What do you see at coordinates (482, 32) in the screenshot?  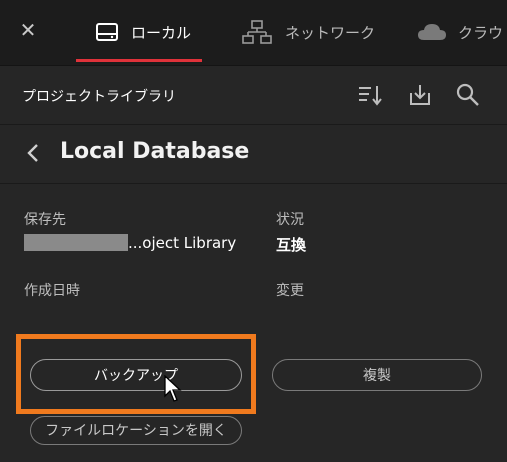 I see `tab-cloud-label: クラウド` at bounding box center [482, 32].